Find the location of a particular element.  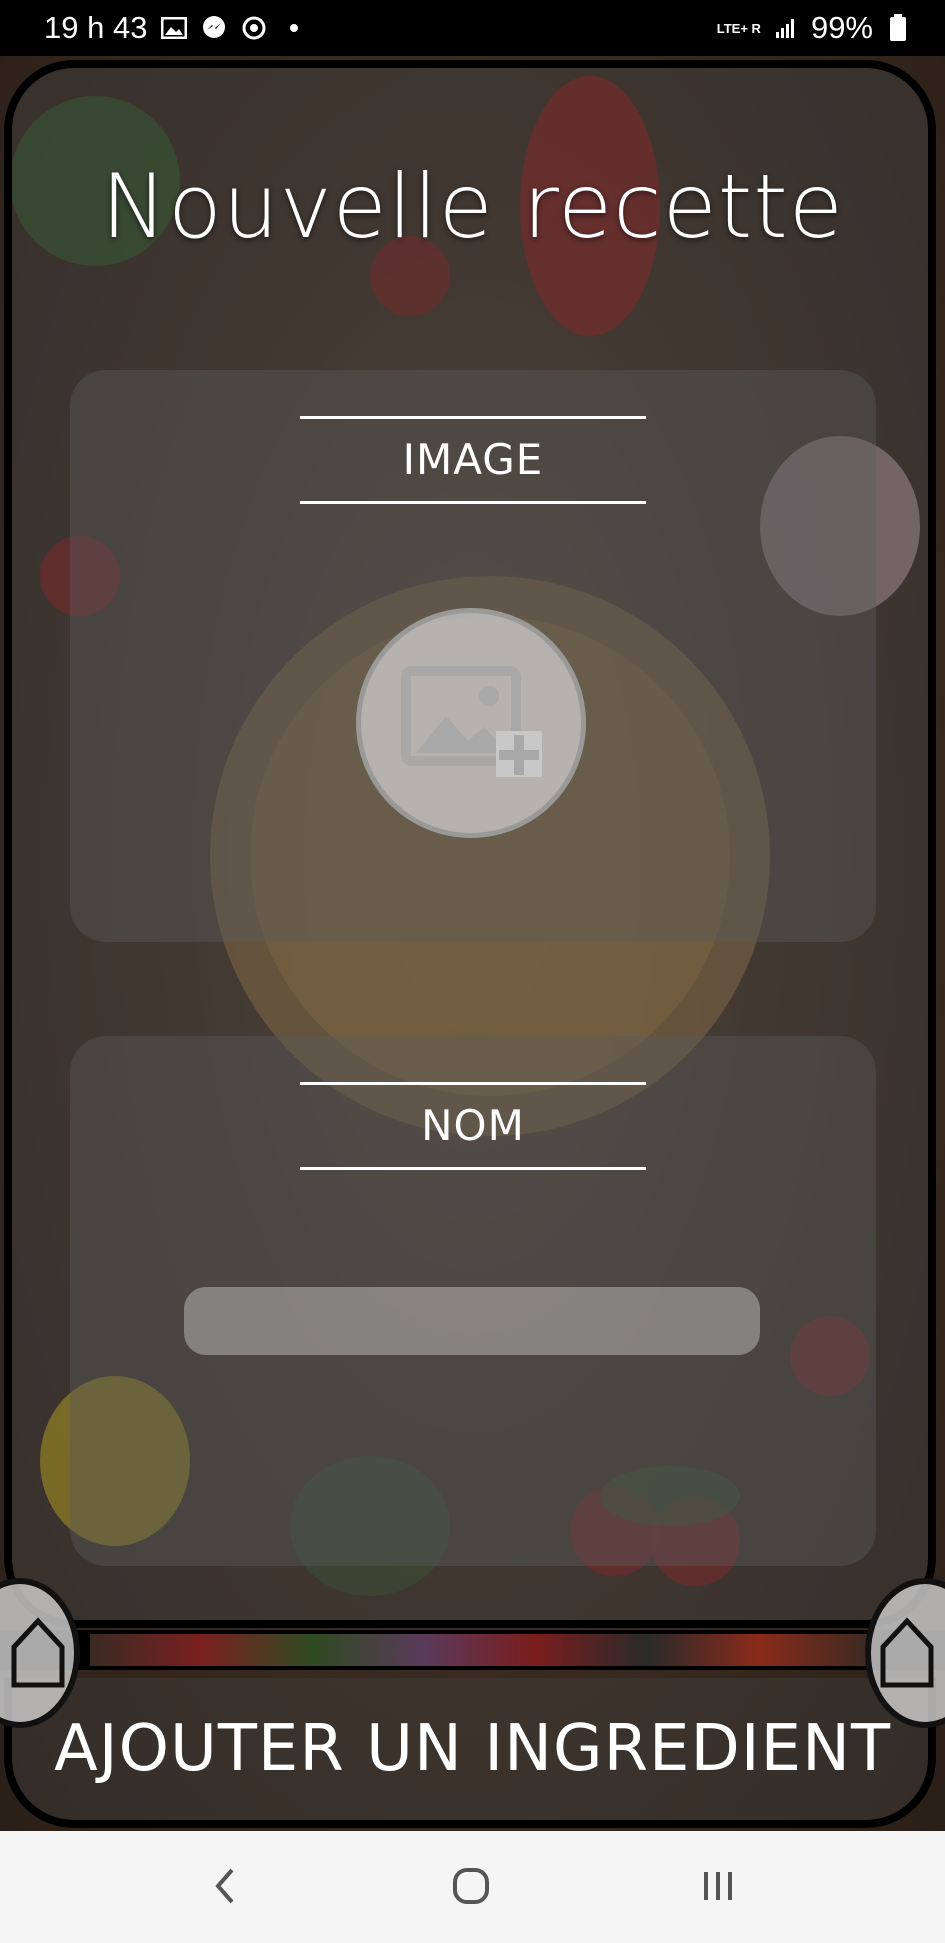

image-picker-button is located at coordinates (471, 723).